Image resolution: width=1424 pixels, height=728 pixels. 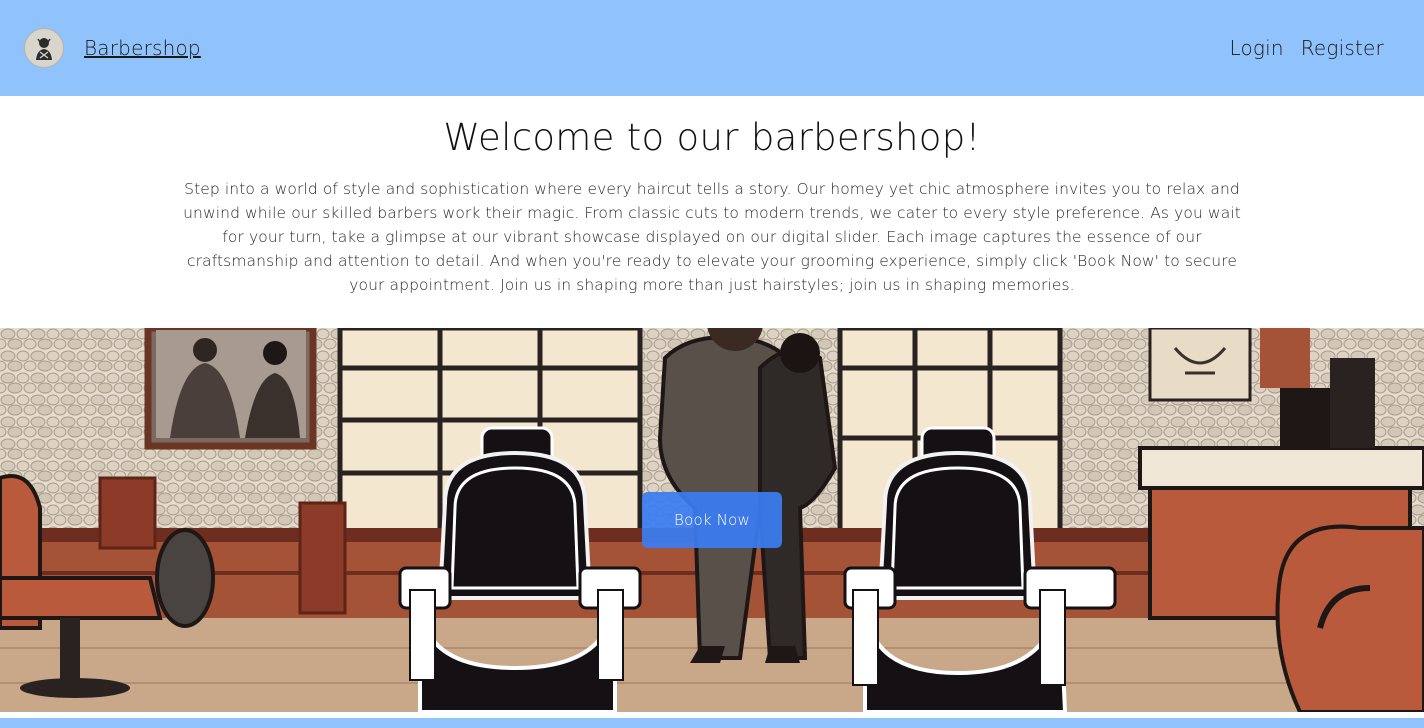 I want to click on register-link: Register, so click(x=1342, y=48).